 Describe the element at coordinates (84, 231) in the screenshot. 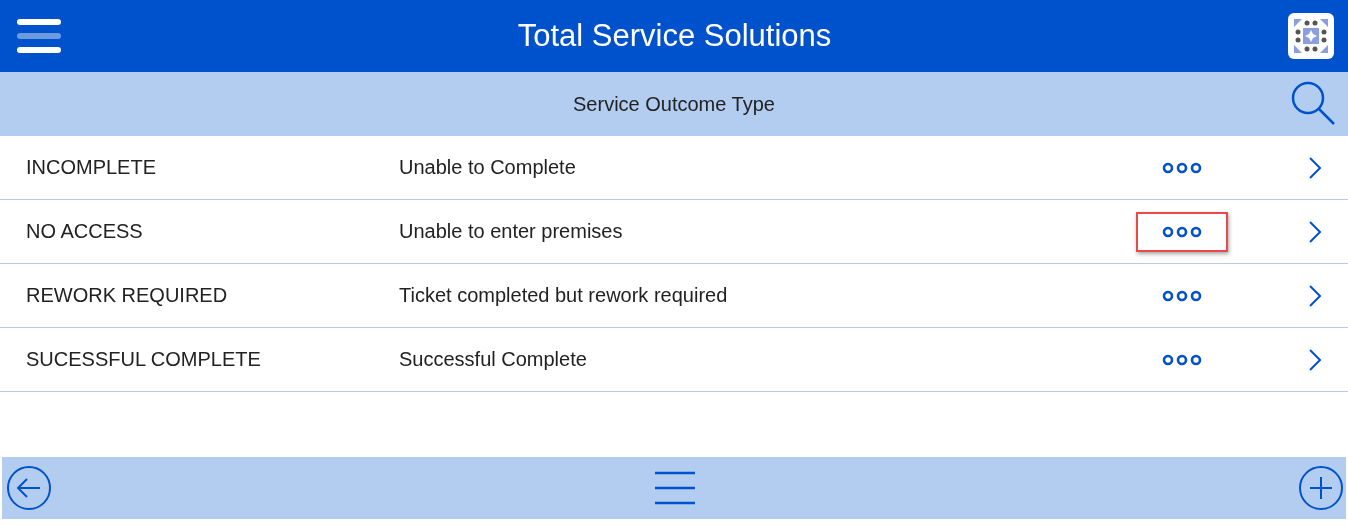

I see `outcome-code: NO ACCESS` at that location.